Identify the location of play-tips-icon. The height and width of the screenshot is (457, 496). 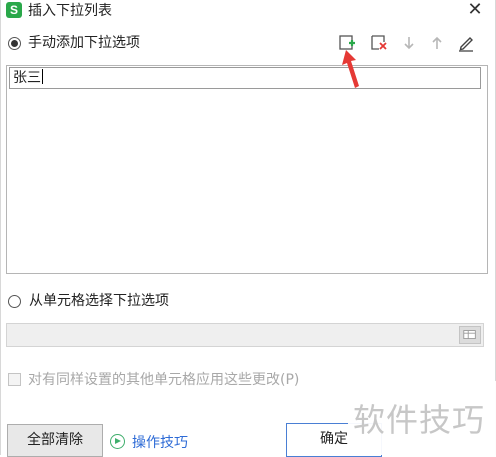
(117, 441).